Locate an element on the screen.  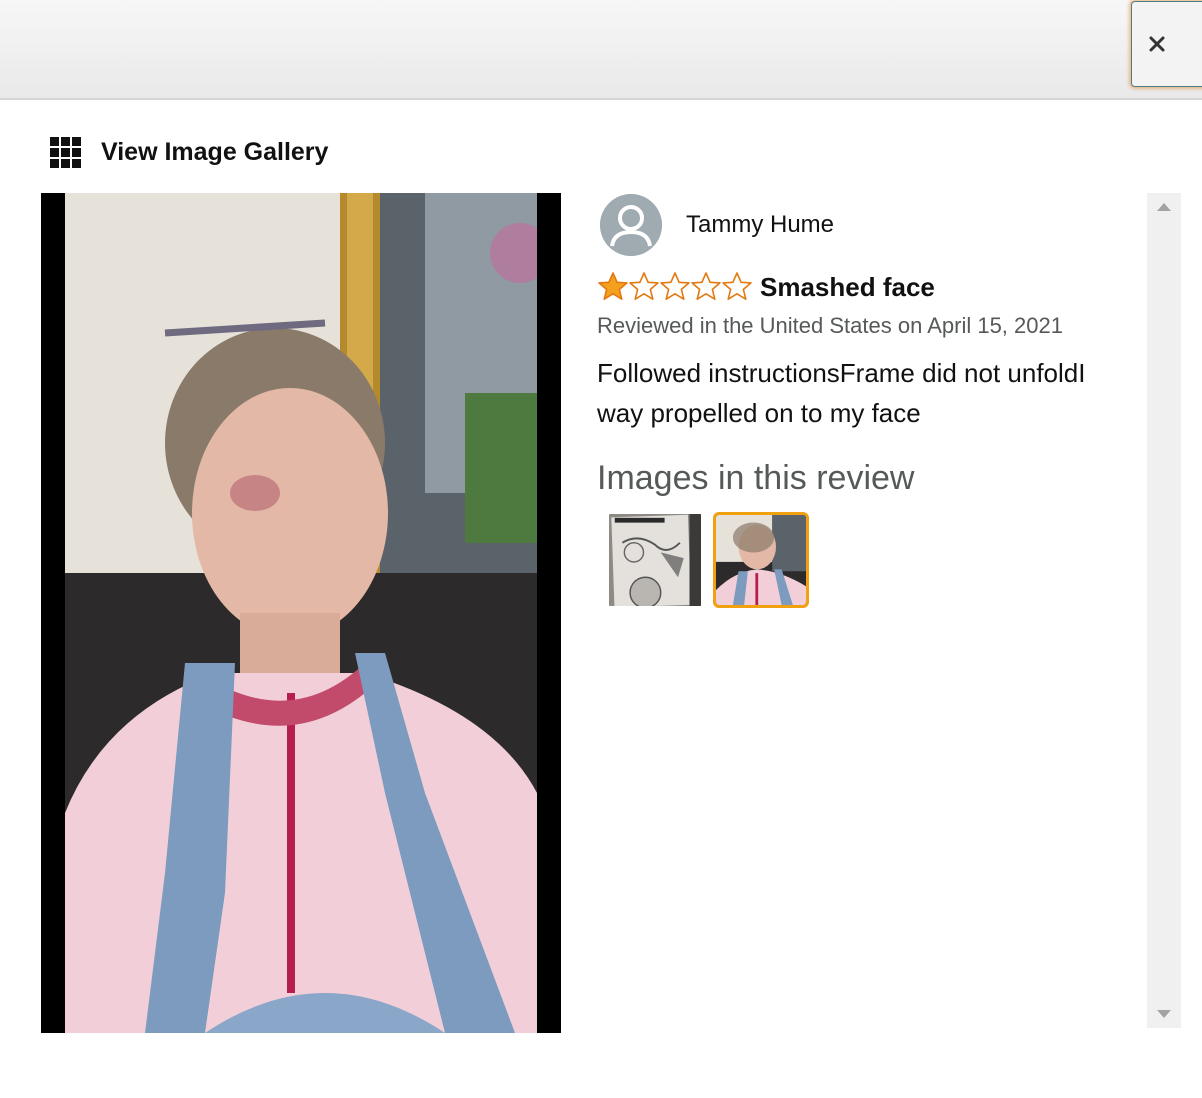
images-heading: Images in this review is located at coordinates (756, 478).